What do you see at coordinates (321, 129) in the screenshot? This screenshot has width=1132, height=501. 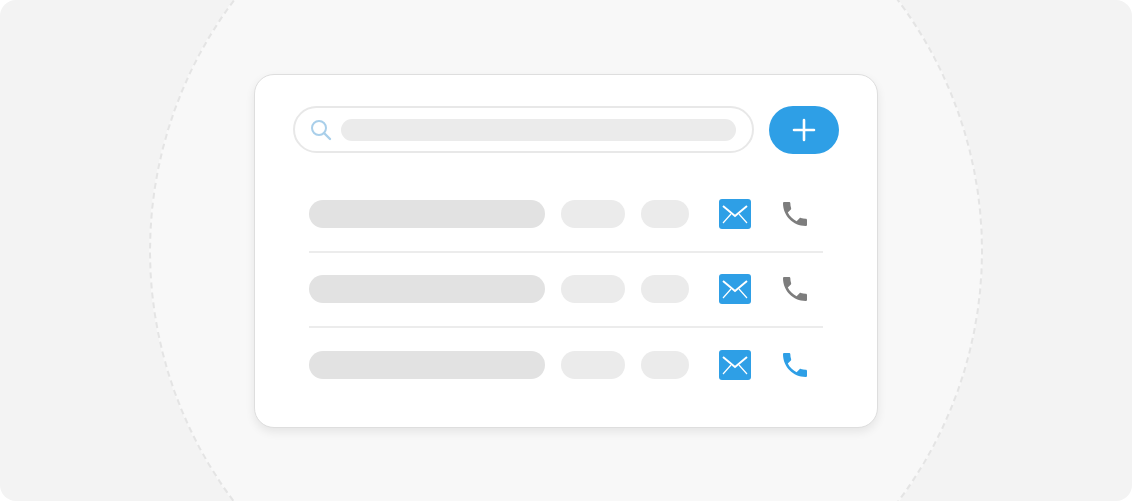 I see `search-icon` at bounding box center [321, 129].